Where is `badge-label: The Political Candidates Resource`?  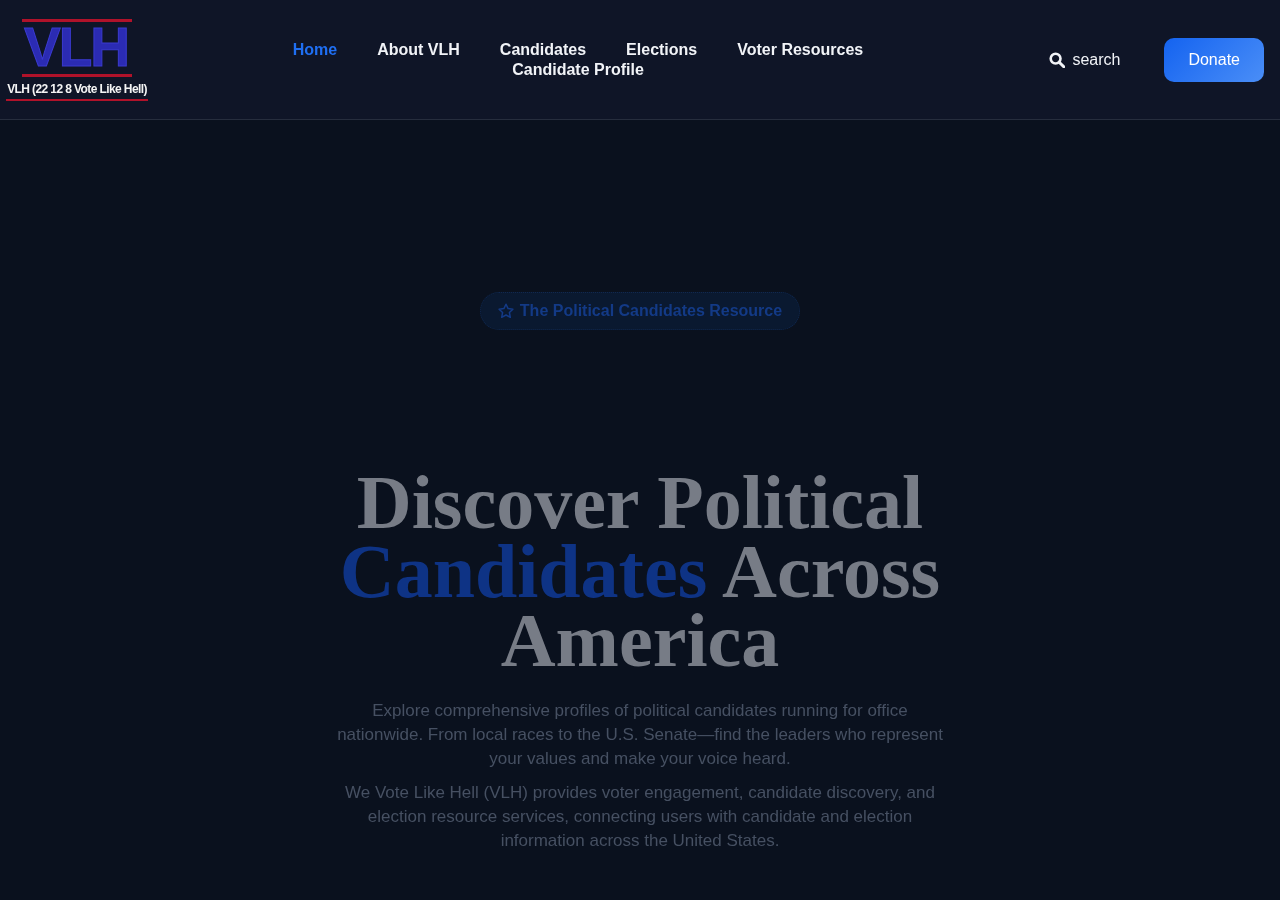
badge-label: The Political Candidates Resource is located at coordinates (651, 311).